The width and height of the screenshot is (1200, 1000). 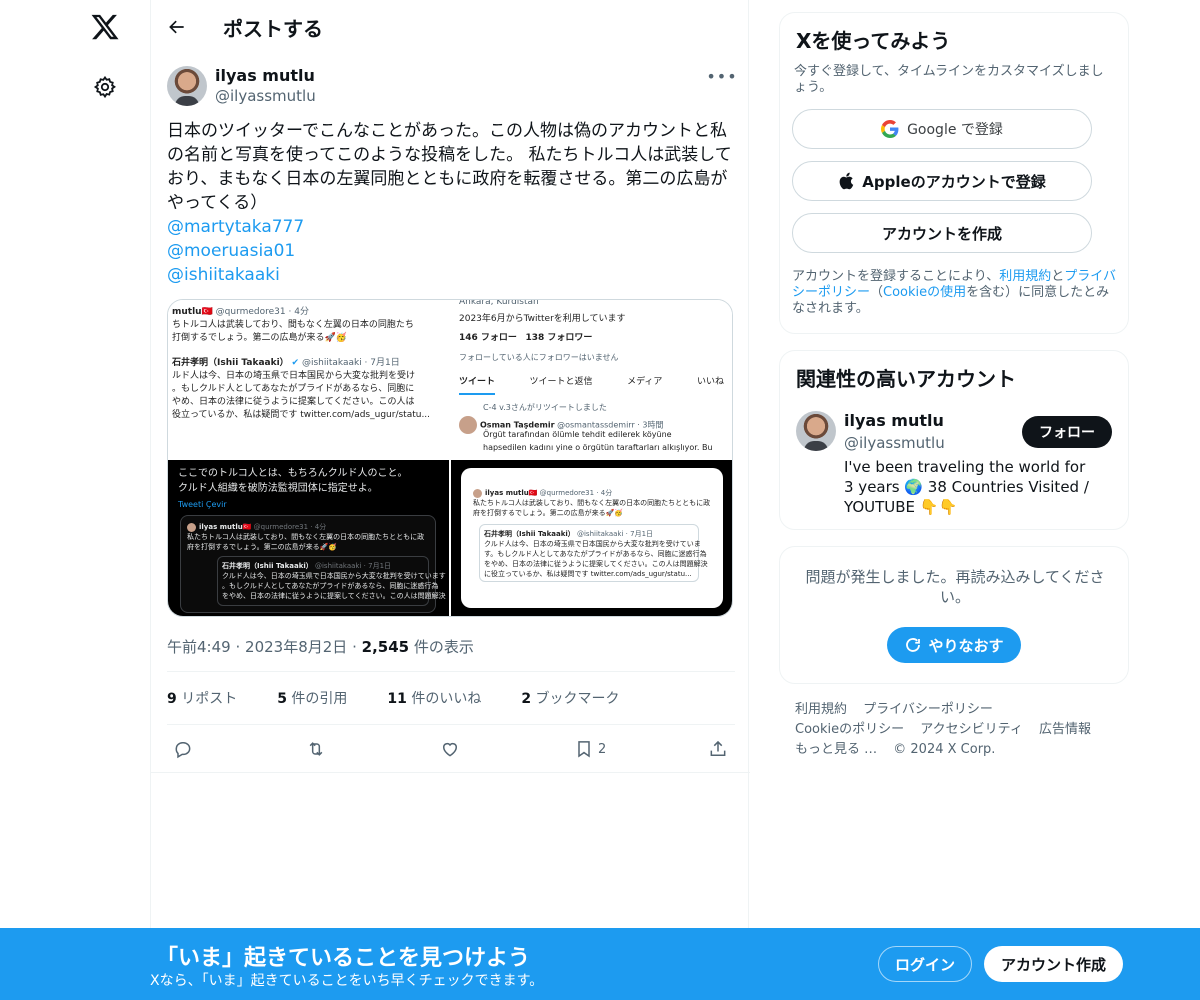 What do you see at coordinates (942, 233) in the screenshot?
I see `create-account-button: アカウントを作成` at bounding box center [942, 233].